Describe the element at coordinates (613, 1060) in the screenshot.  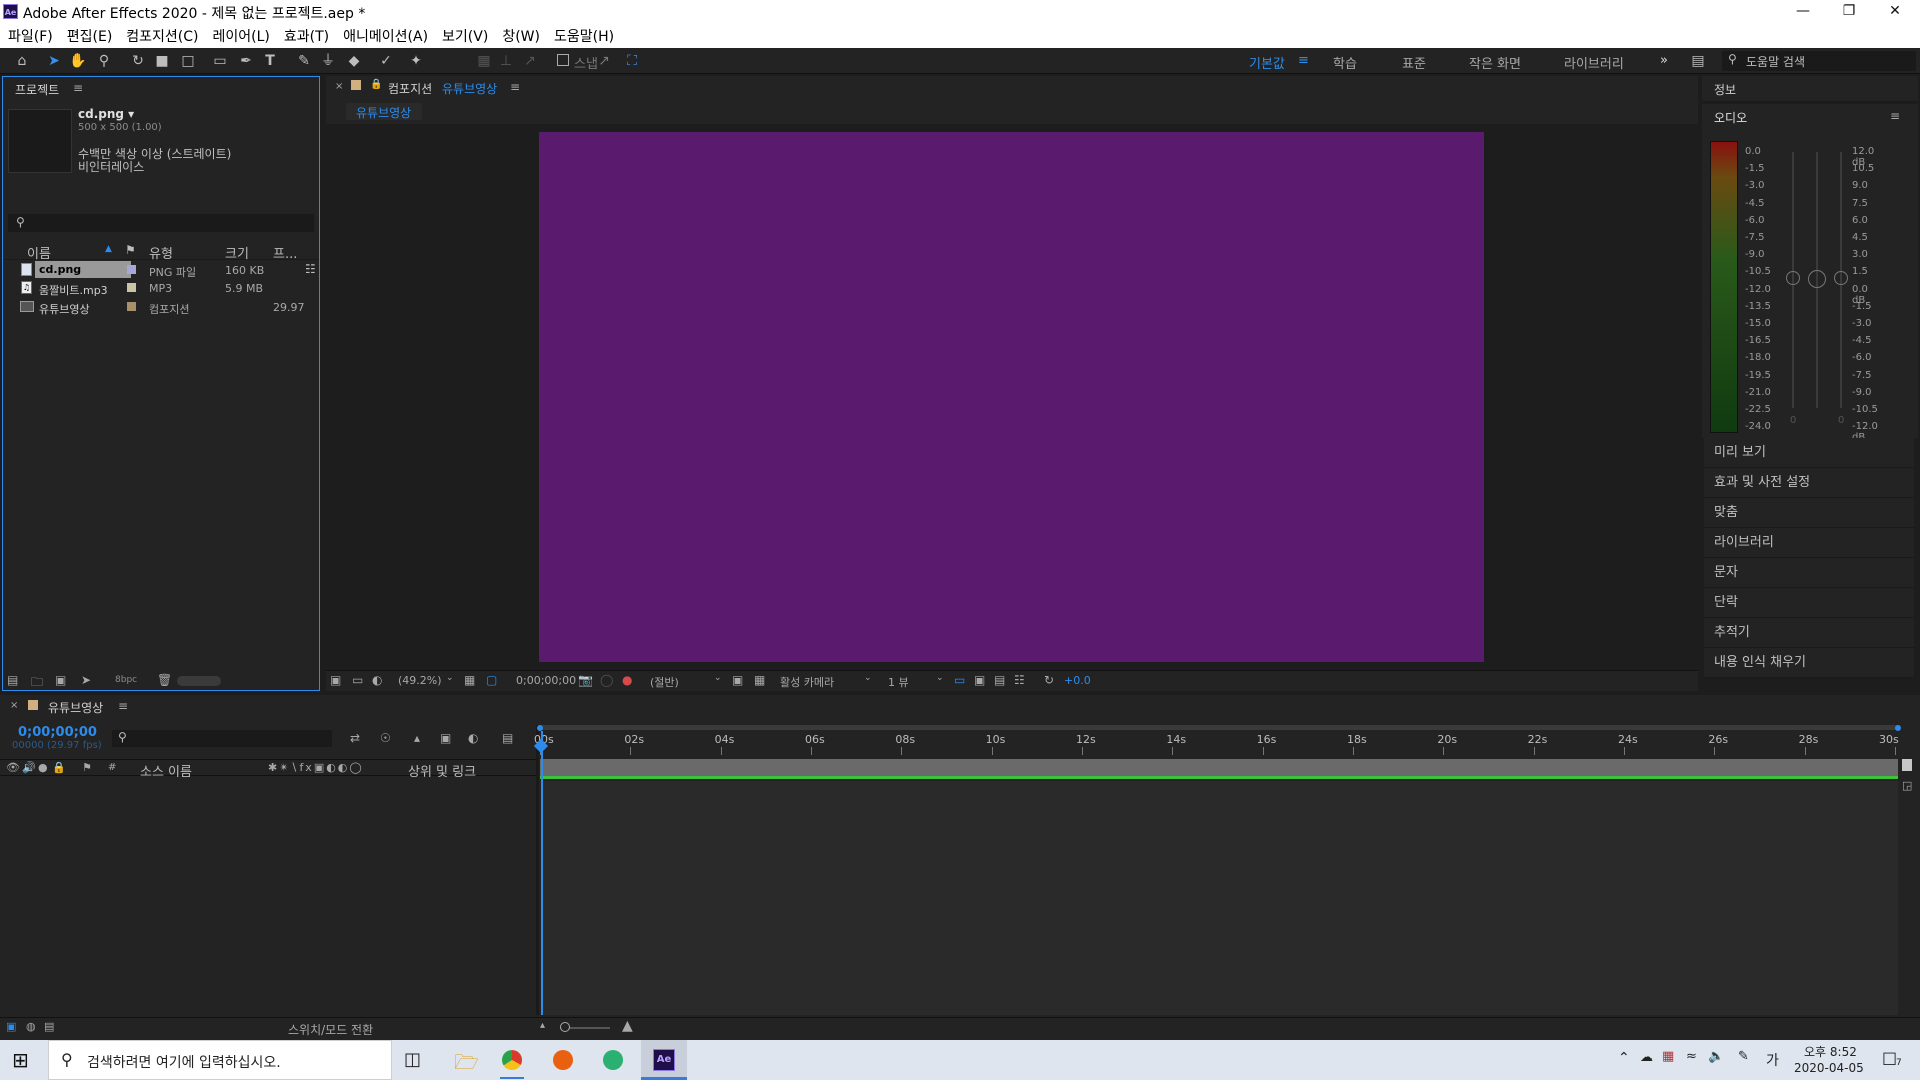
I see `app-green-icon` at that location.